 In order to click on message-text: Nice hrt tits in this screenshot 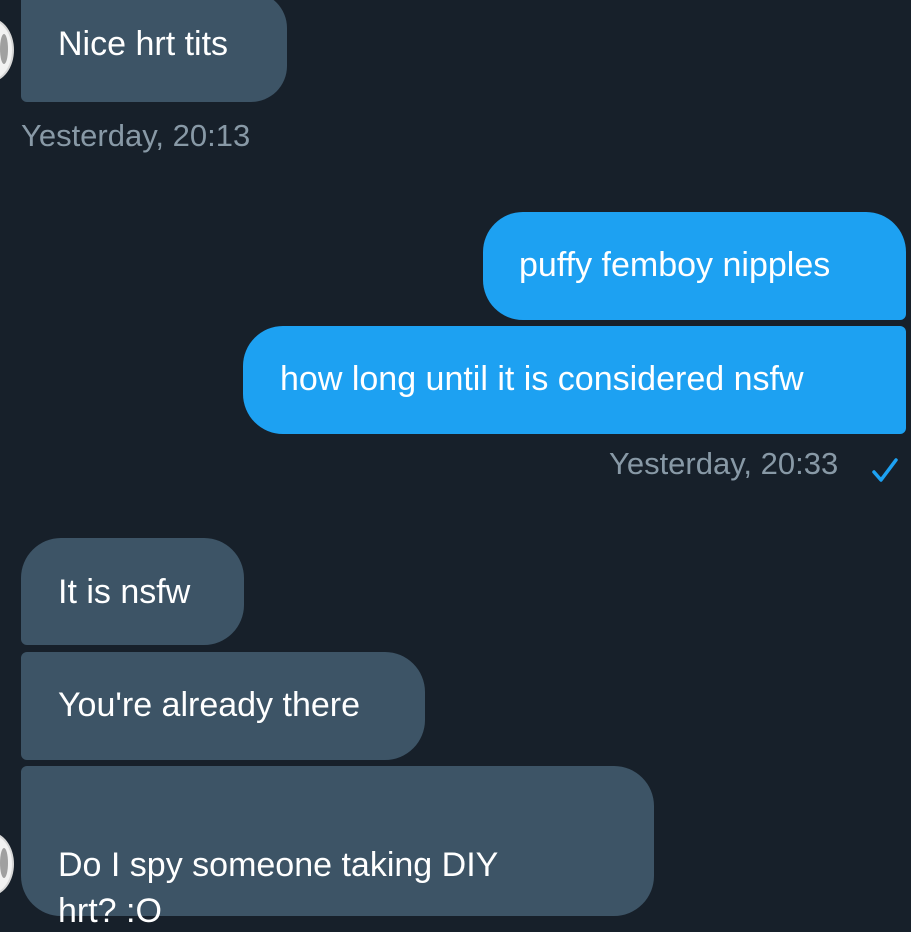, I will do `click(143, 44)`.